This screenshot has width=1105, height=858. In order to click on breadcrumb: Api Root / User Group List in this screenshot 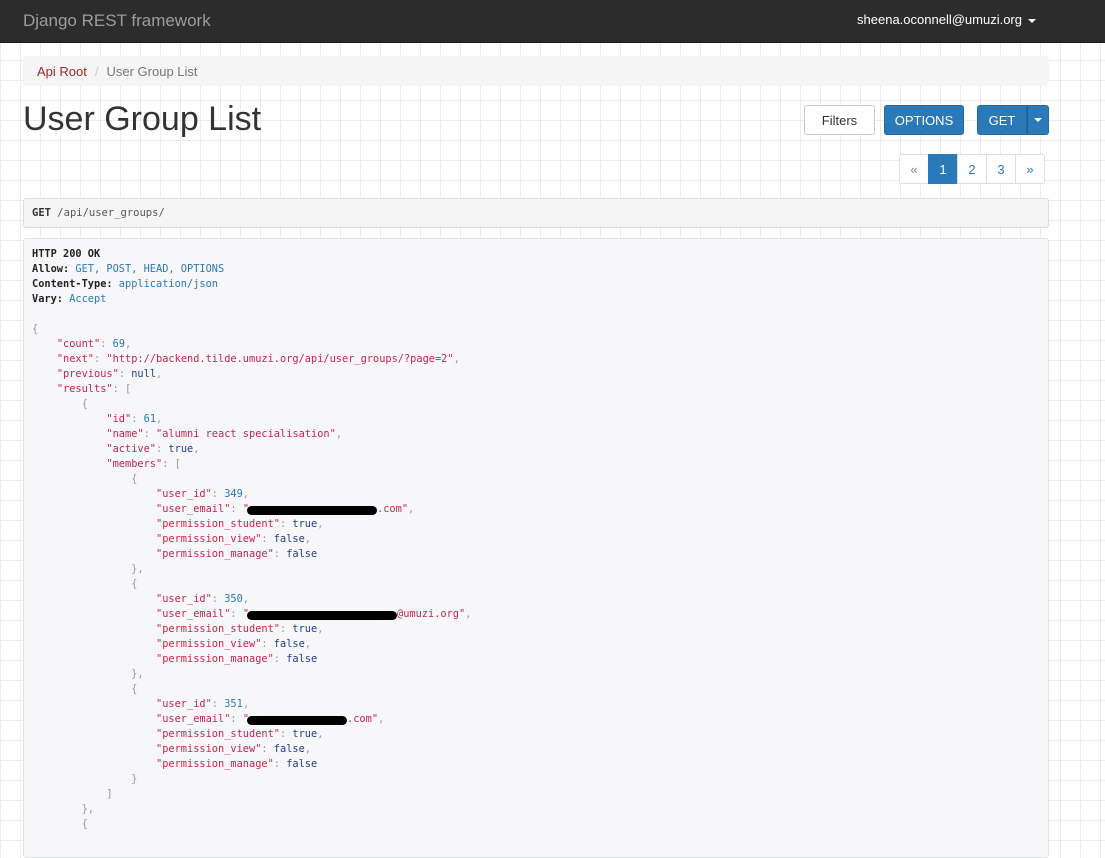, I will do `click(536, 71)`.